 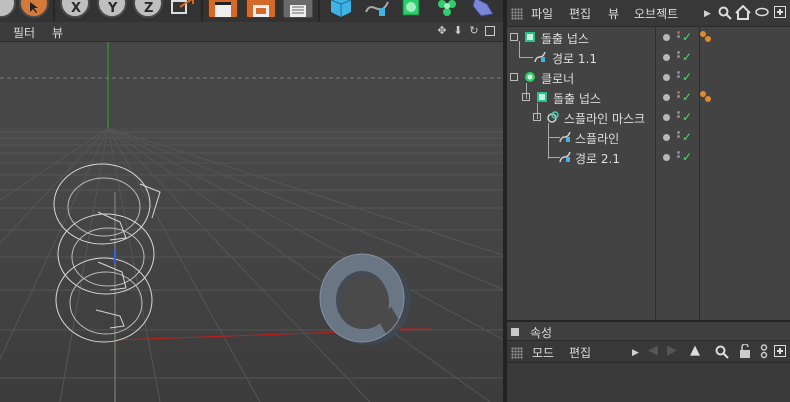 What do you see at coordinates (24, 32) in the screenshot?
I see `viewport-filter-menu: 필터` at bounding box center [24, 32].